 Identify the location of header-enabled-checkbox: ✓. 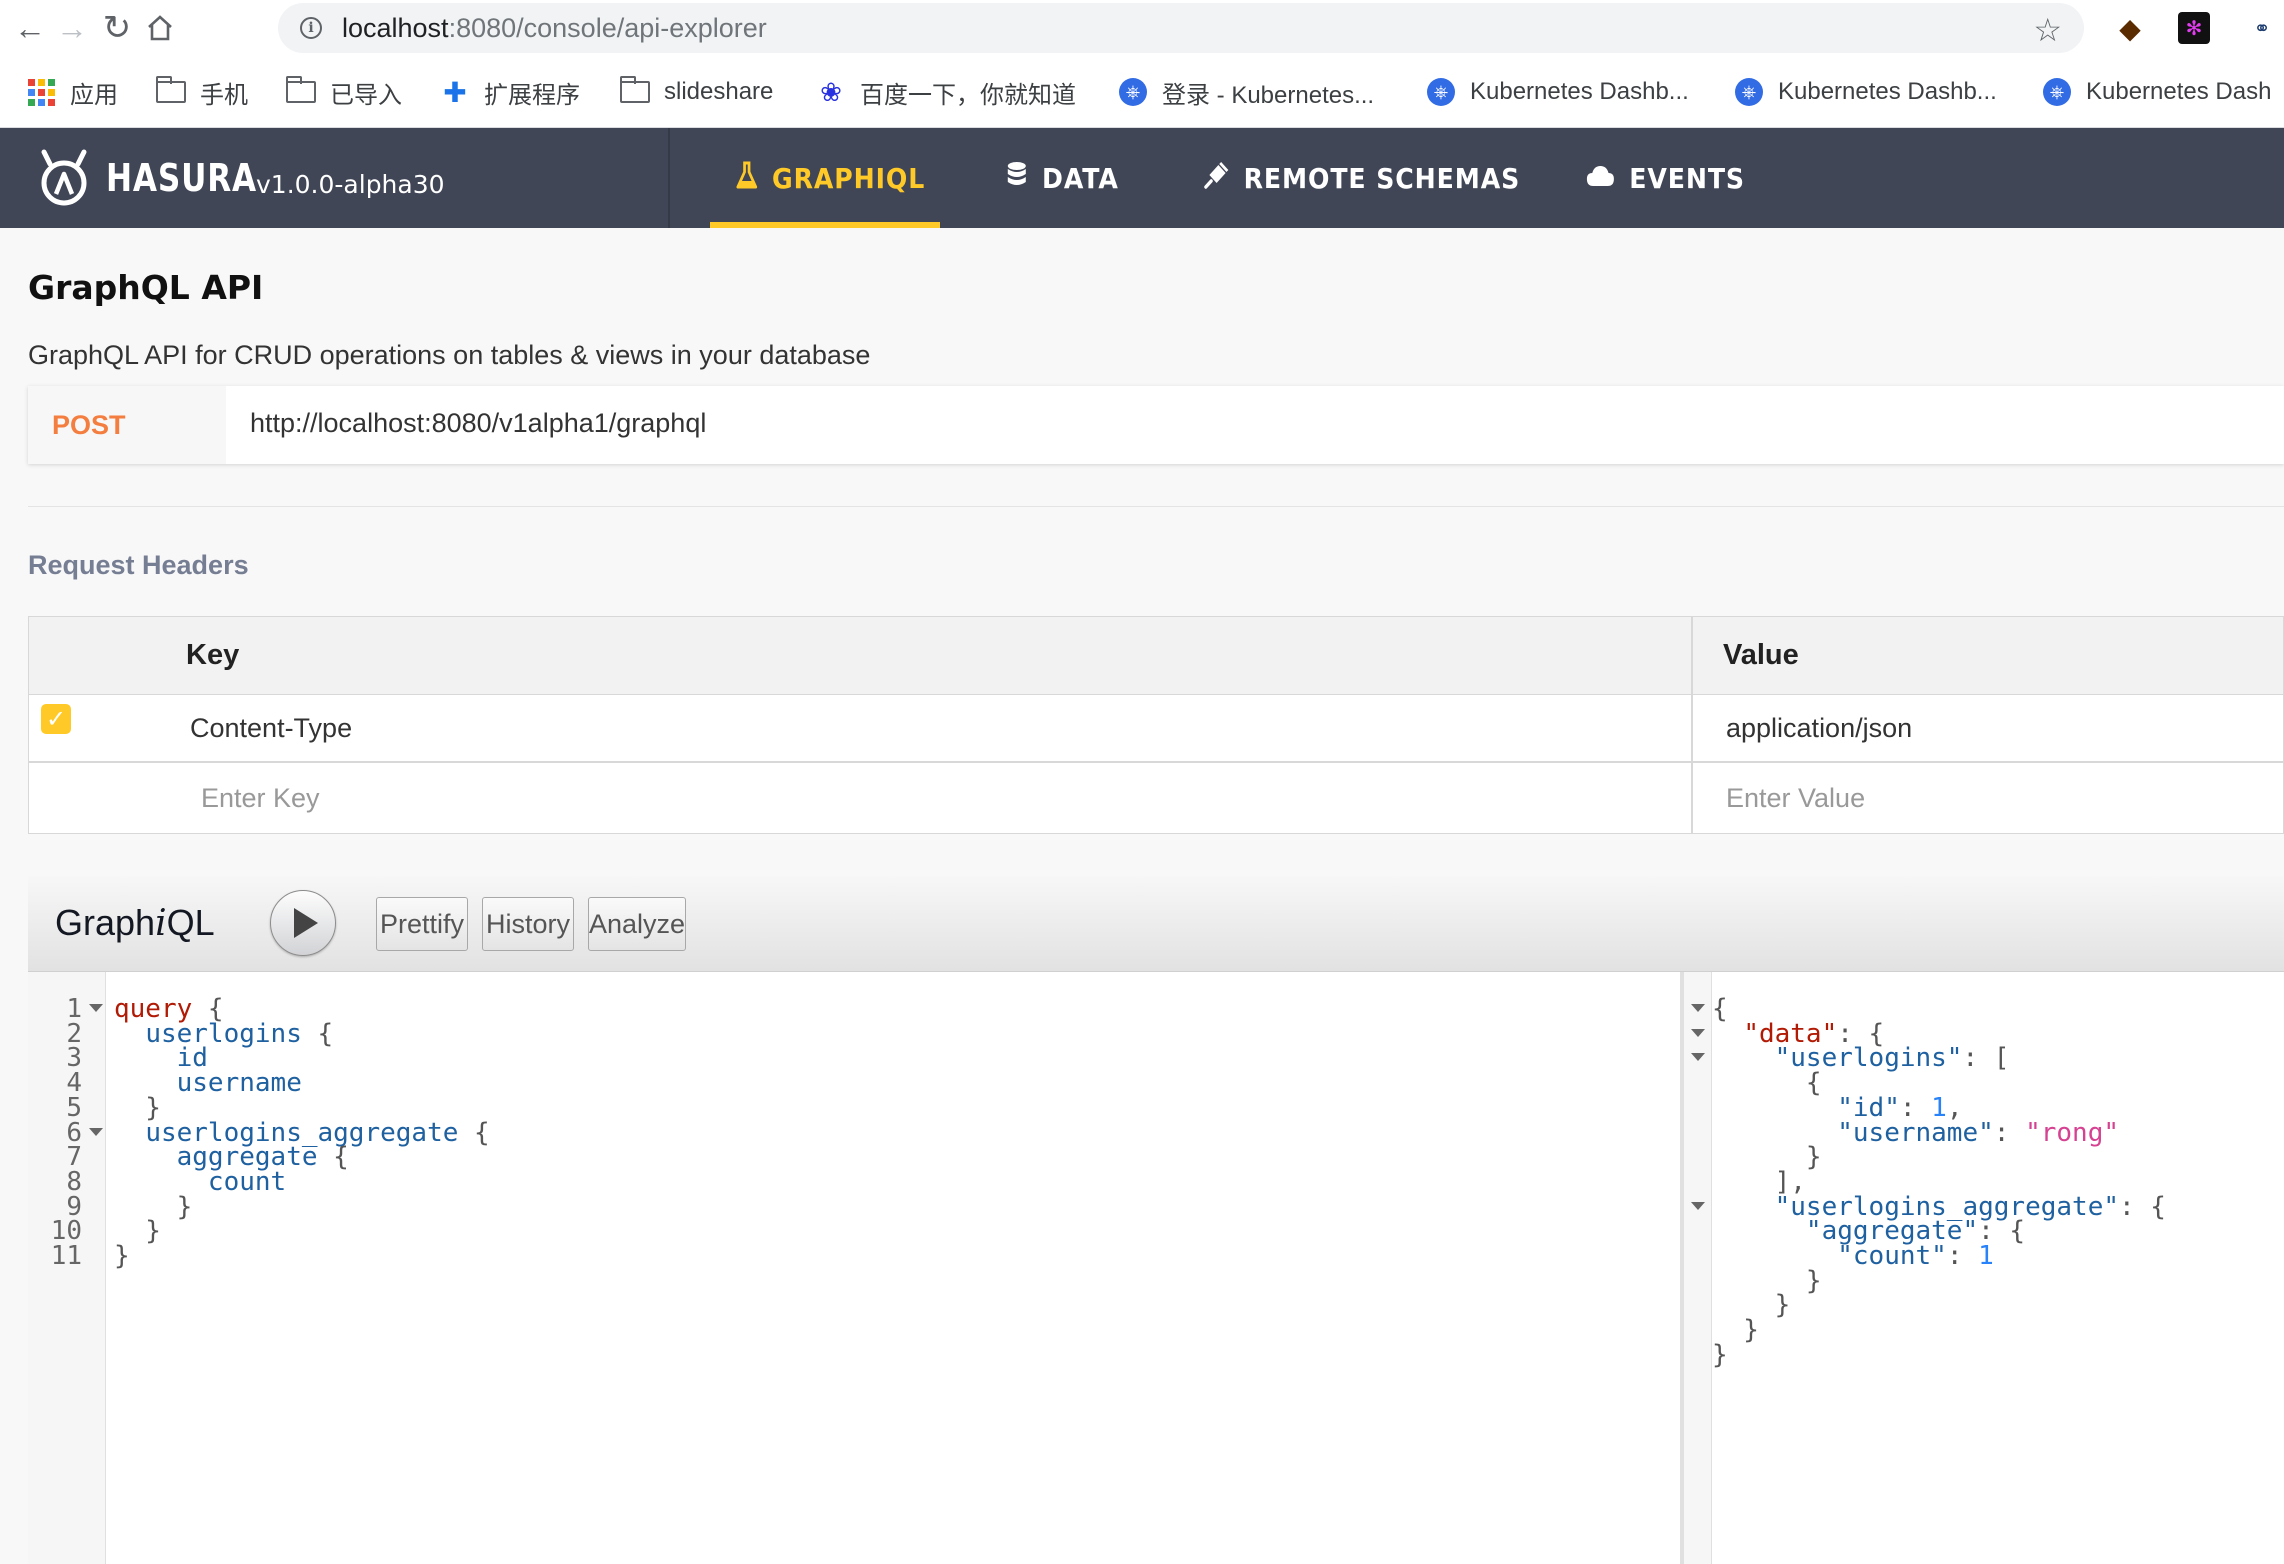
(56, 719).